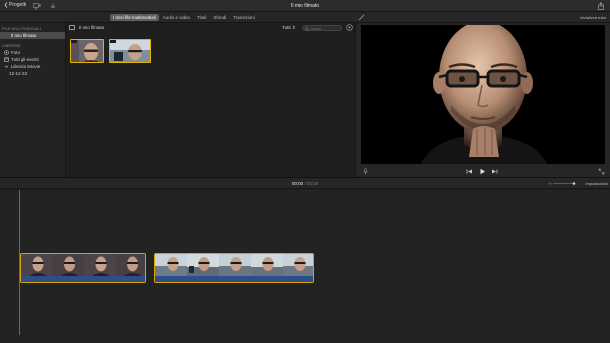 This screenshot has height=343, width=610. I want to click on tab-transitions: Transizioni, so click(244, 17).